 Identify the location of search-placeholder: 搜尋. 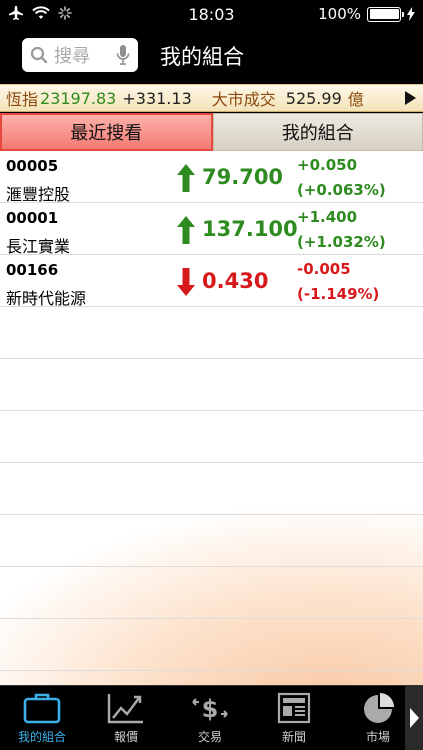
(72, 56).